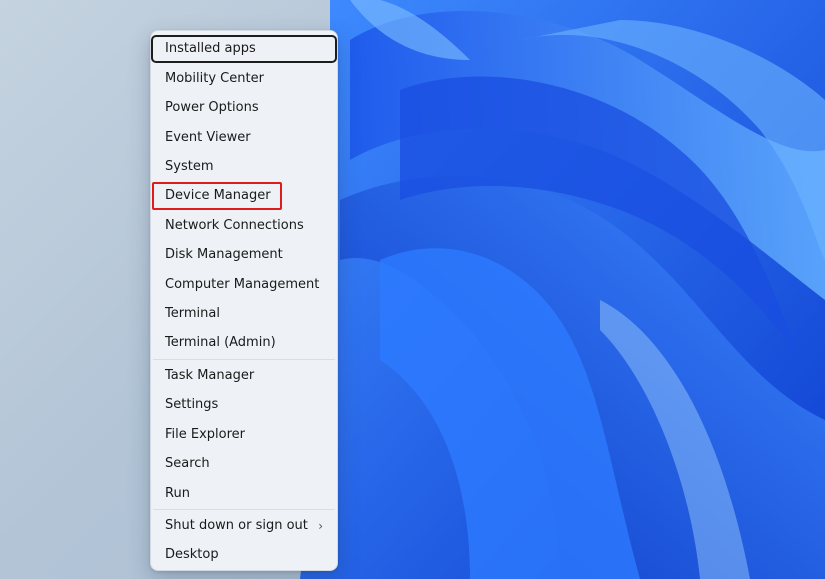 Image resolution: width=825 pixels, height=579 pixels. I want to click on menu-item-installed-apps: Installed apps, so click(244, 49).